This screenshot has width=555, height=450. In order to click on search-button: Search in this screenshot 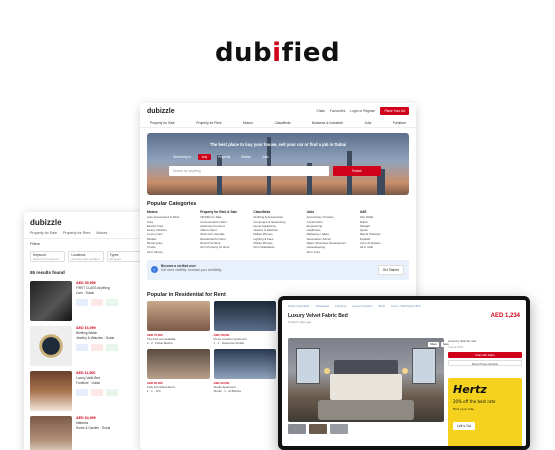, I will do `click(357, 171)`.